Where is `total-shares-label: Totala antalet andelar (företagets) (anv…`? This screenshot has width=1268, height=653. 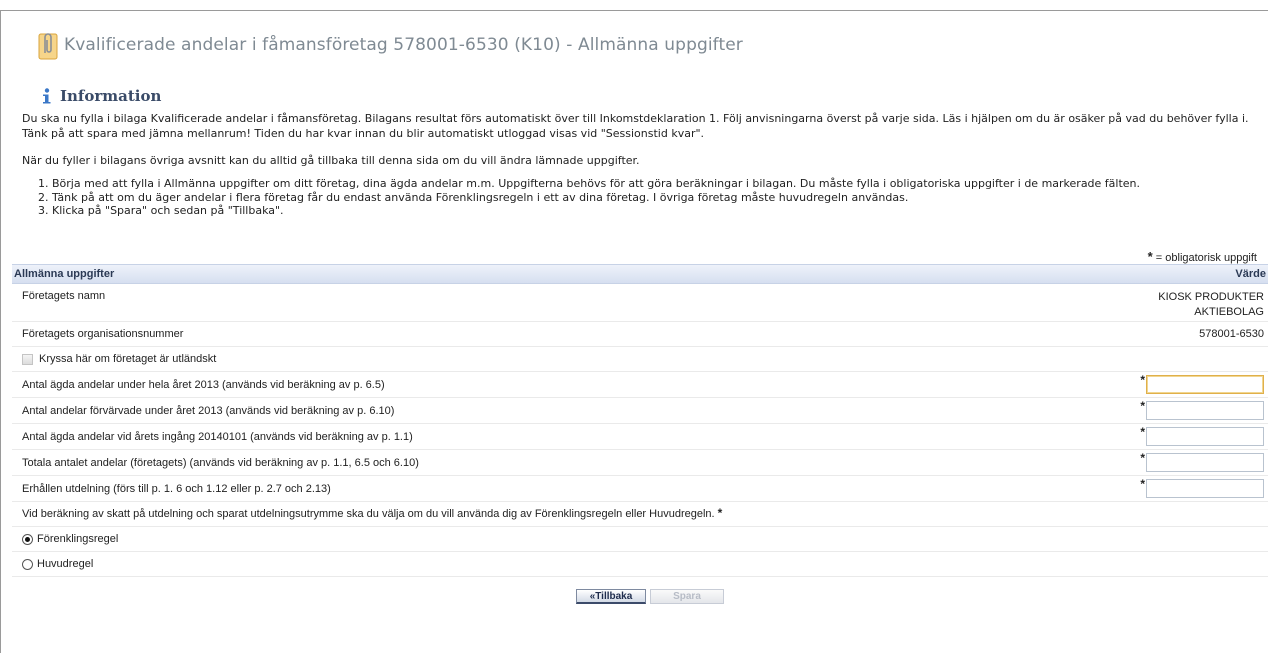
total-shares-label: Totala antalet andelar (företagets) (anv… is located at coordinates (220, 462).